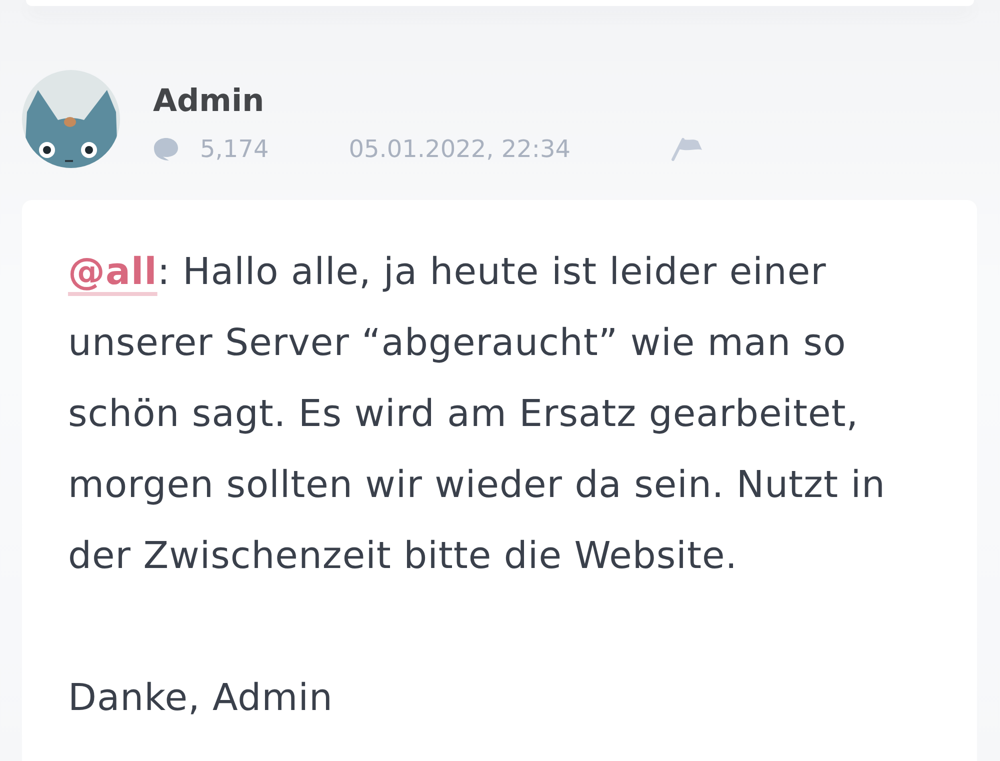 This screenshot has height=761, width=1000. Describe the element at coordinates (234, 149) in the screenshot. I see `post-count: 5,174` at that location.